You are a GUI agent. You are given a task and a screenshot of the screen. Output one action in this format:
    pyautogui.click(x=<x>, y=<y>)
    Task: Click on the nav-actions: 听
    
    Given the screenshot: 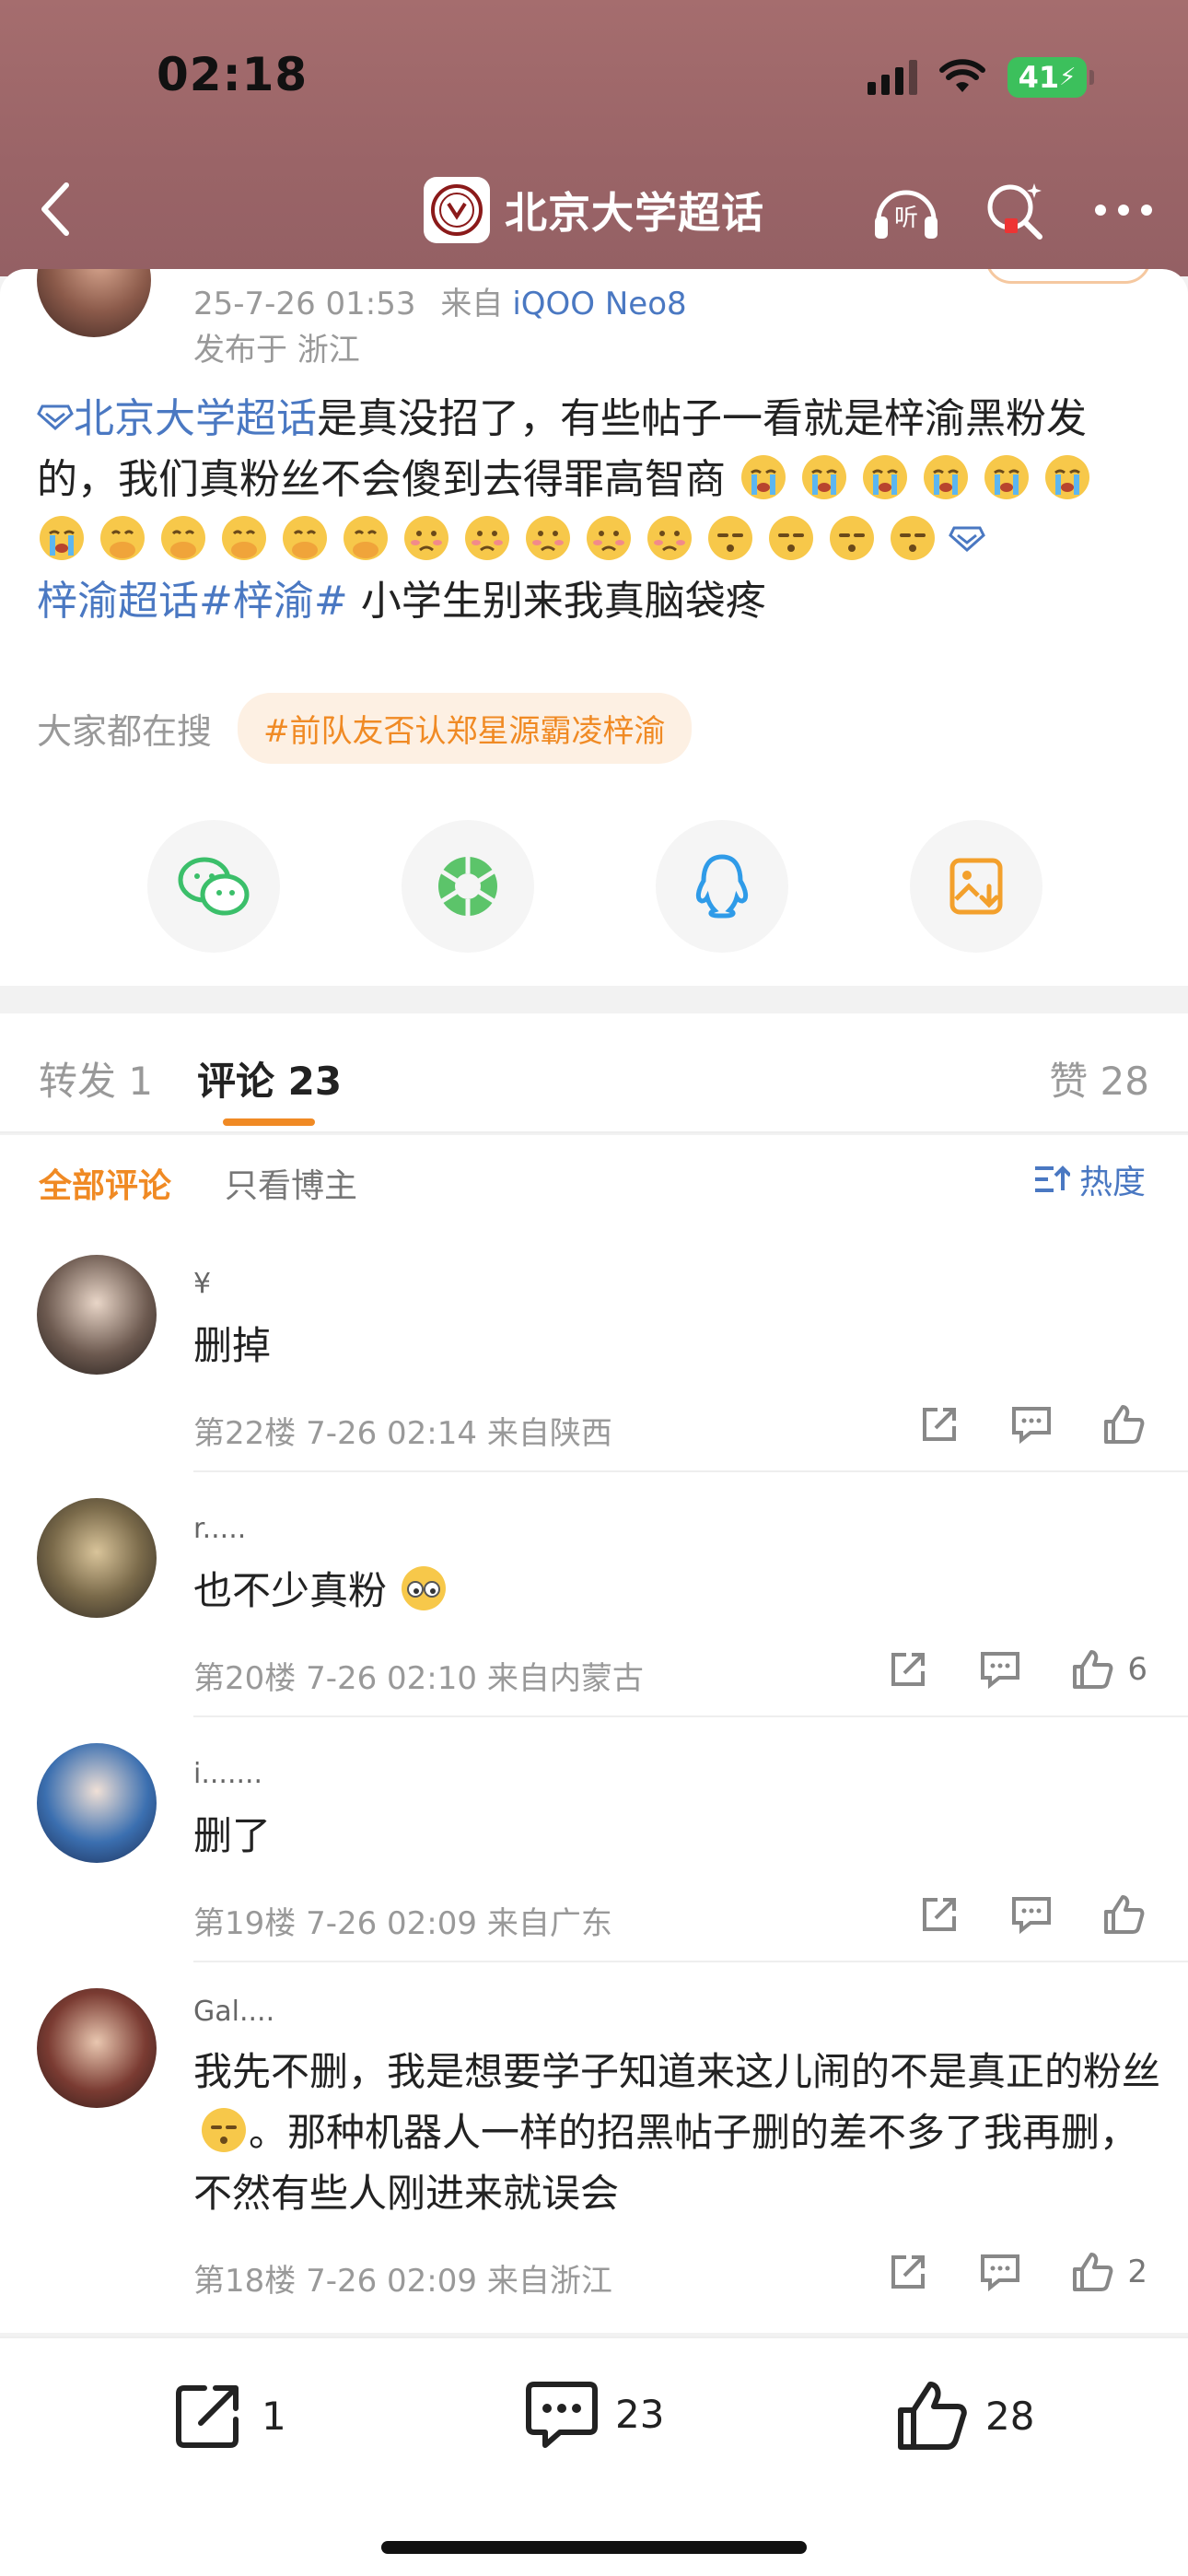 What is the action you would take?
    pyautogui.click(x=1014, y=210)
    